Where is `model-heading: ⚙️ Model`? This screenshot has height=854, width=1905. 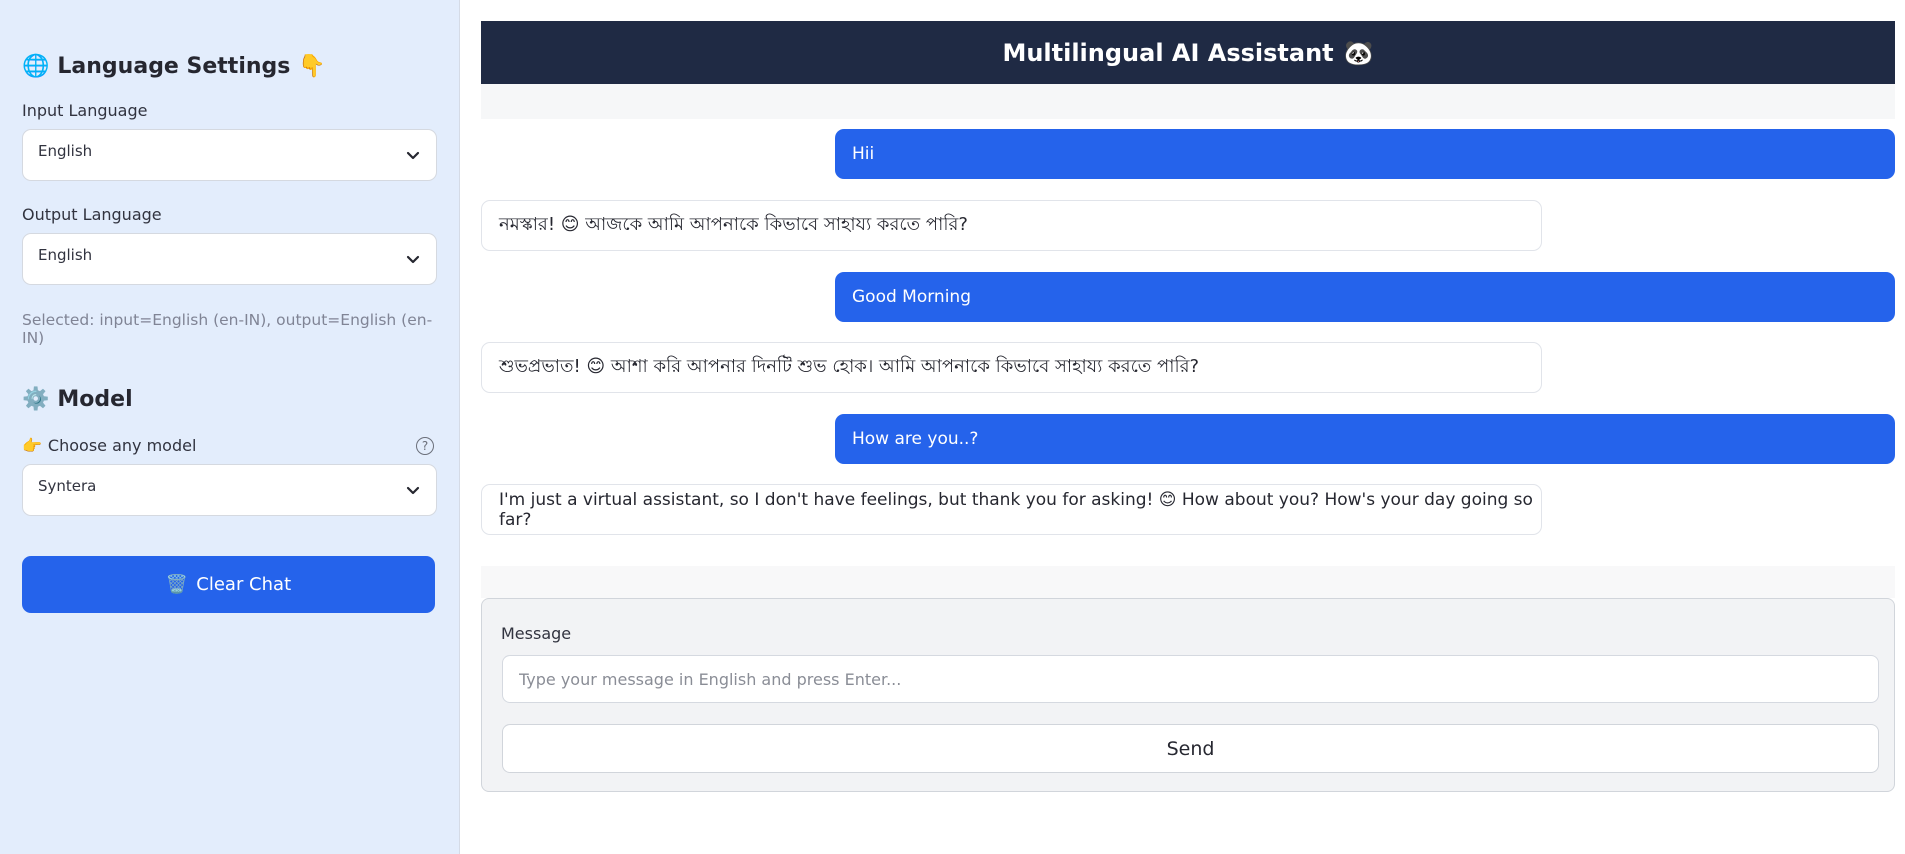
model-heading: ⚙️ Model is located at coordinates (229, 399).